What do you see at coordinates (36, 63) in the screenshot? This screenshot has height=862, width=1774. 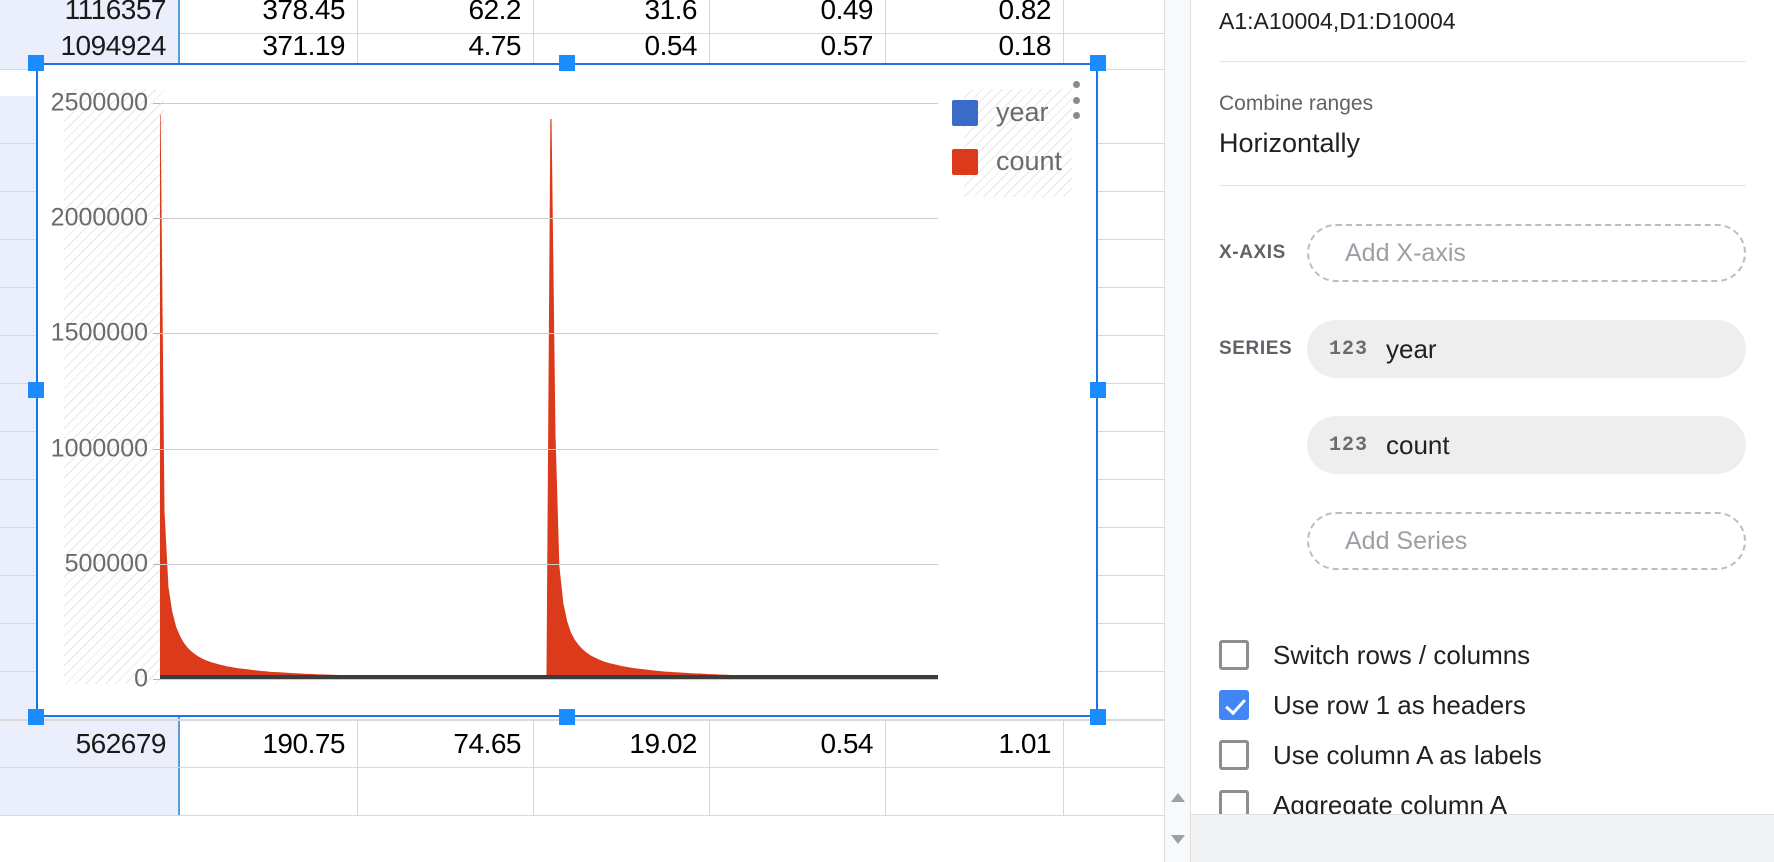 I see `resize-handle-top-left` at bounding box center [36, 63].